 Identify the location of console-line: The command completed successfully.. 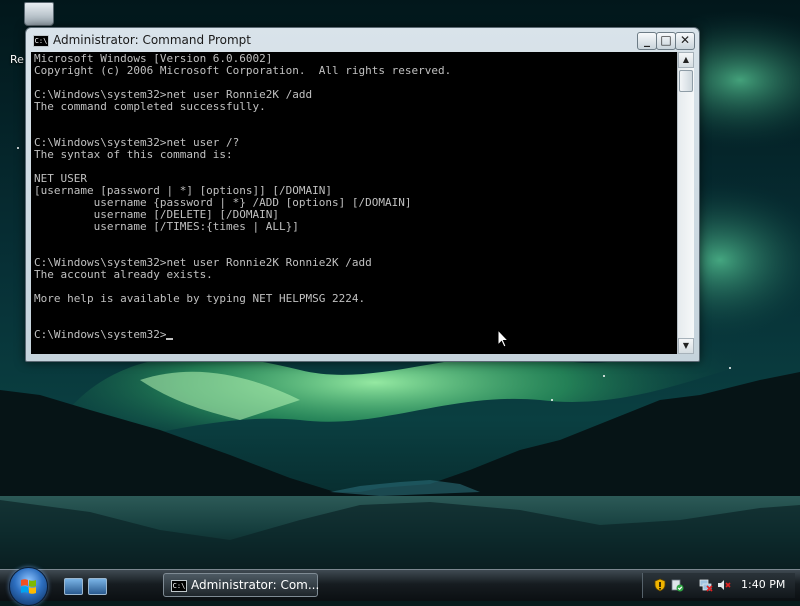
(150, 106).